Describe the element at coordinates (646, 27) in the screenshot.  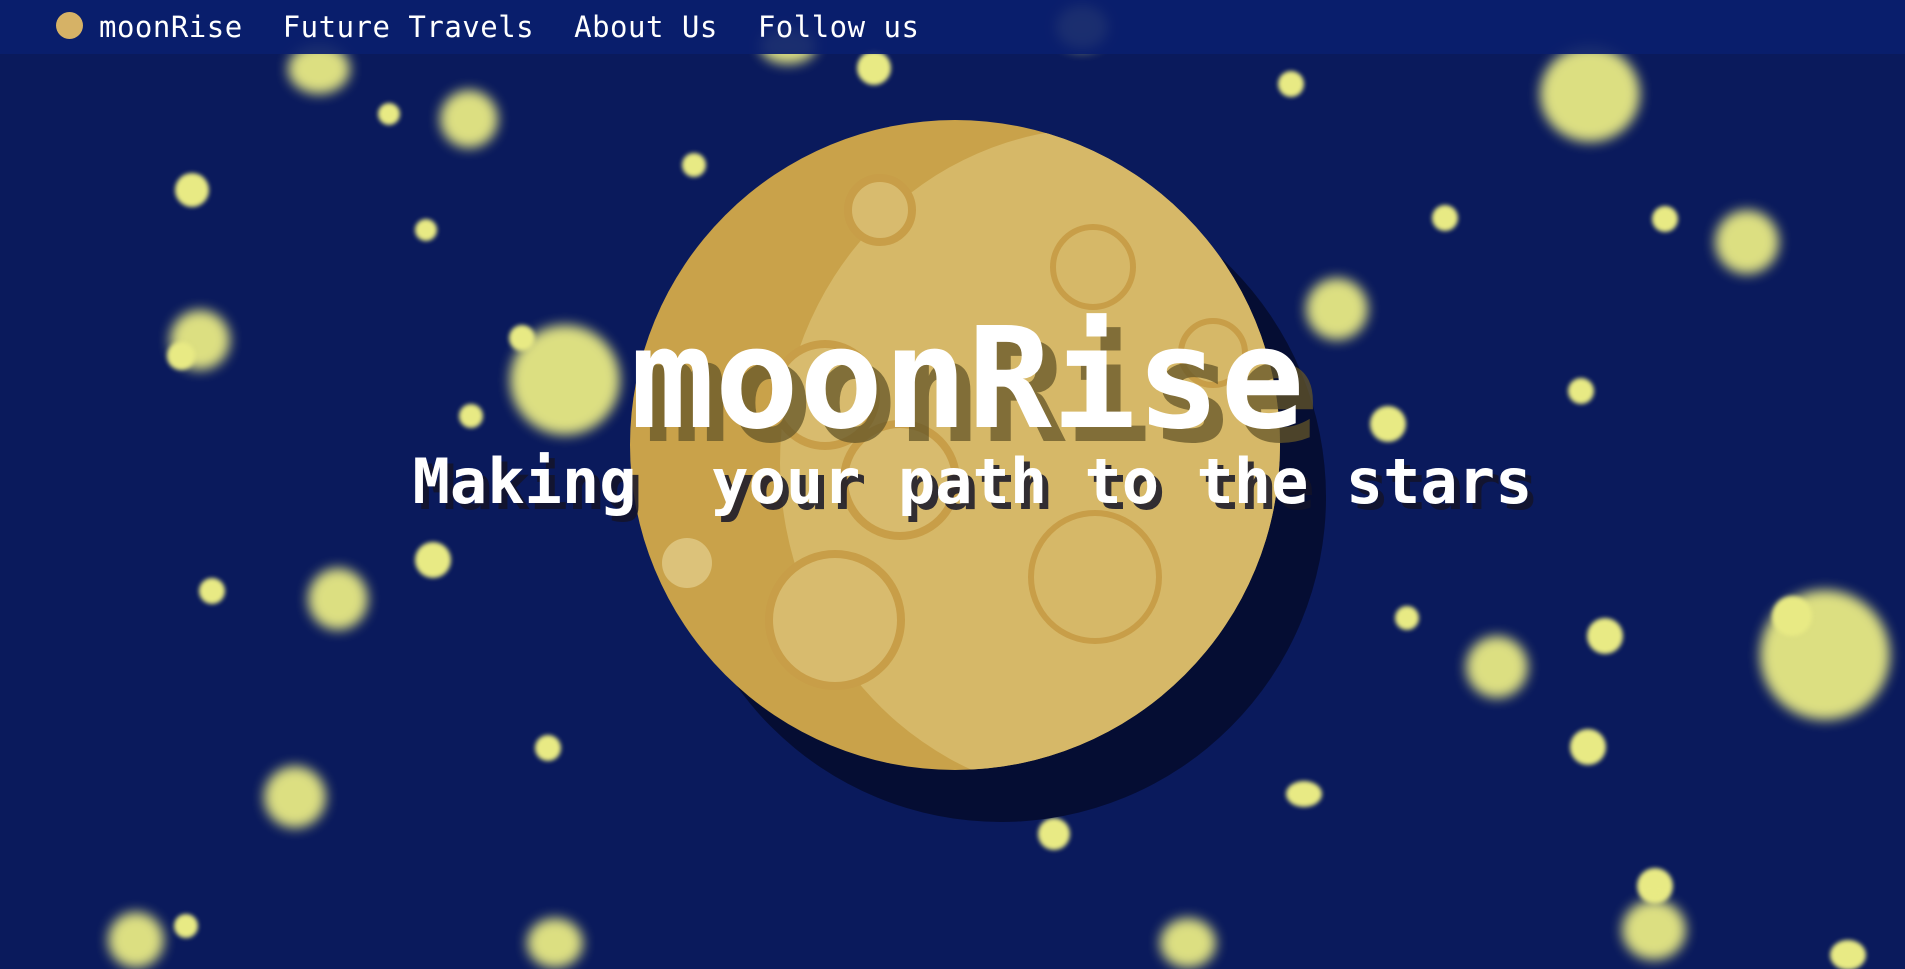
I see `nav-link-about-us: About Us` at that location.